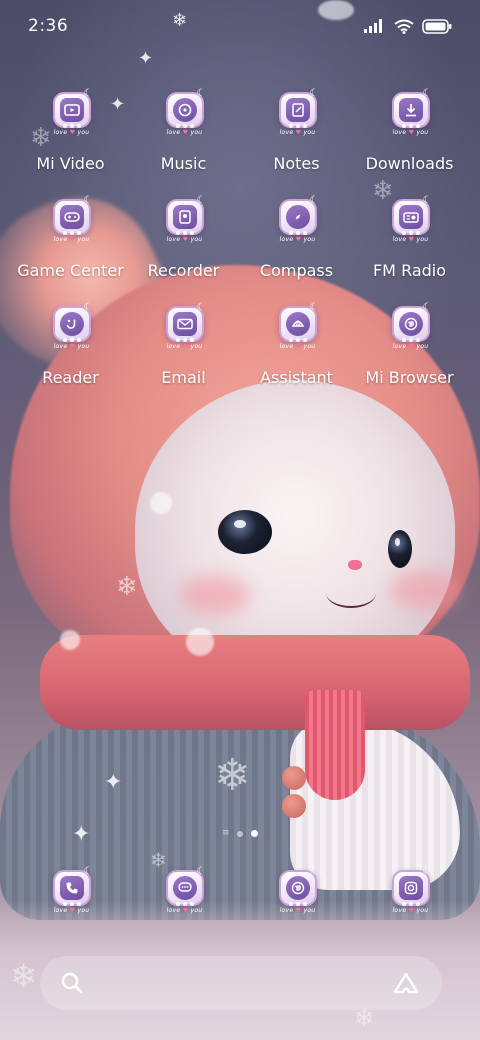 This screenshot has width=480, height=1040. What do you see at coordinates (355, 565) in the screenshot?
I see `bunny-nose` at bounding box center [355, 565].